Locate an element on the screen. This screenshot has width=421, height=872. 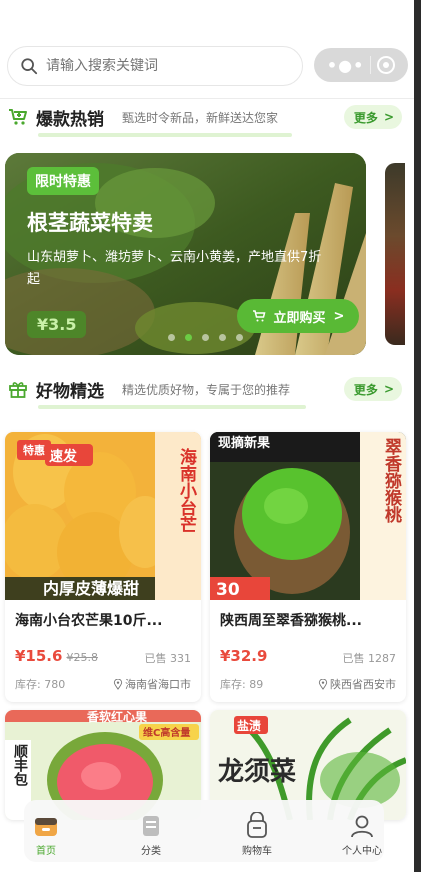
search-bar is located at coordinates (155, 66).